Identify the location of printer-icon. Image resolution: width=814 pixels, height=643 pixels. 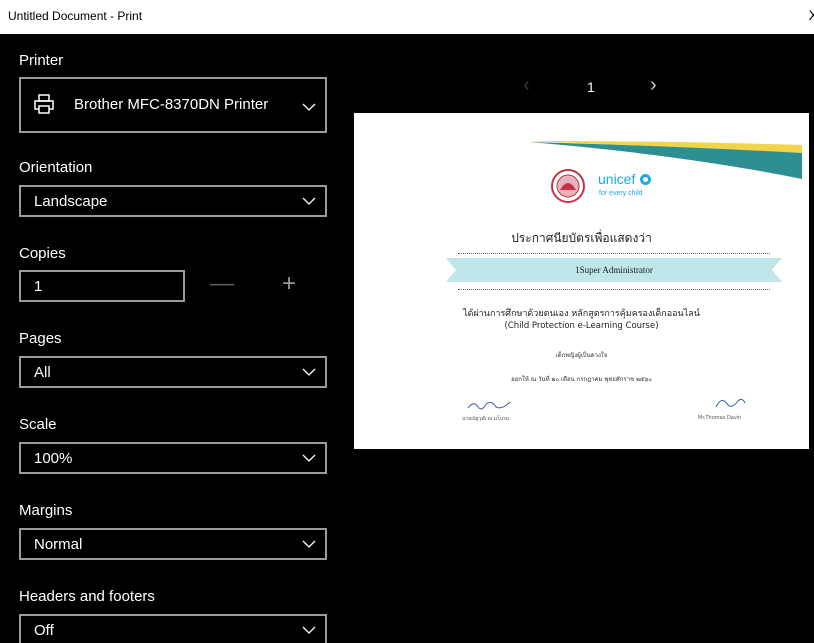
(44, 104).